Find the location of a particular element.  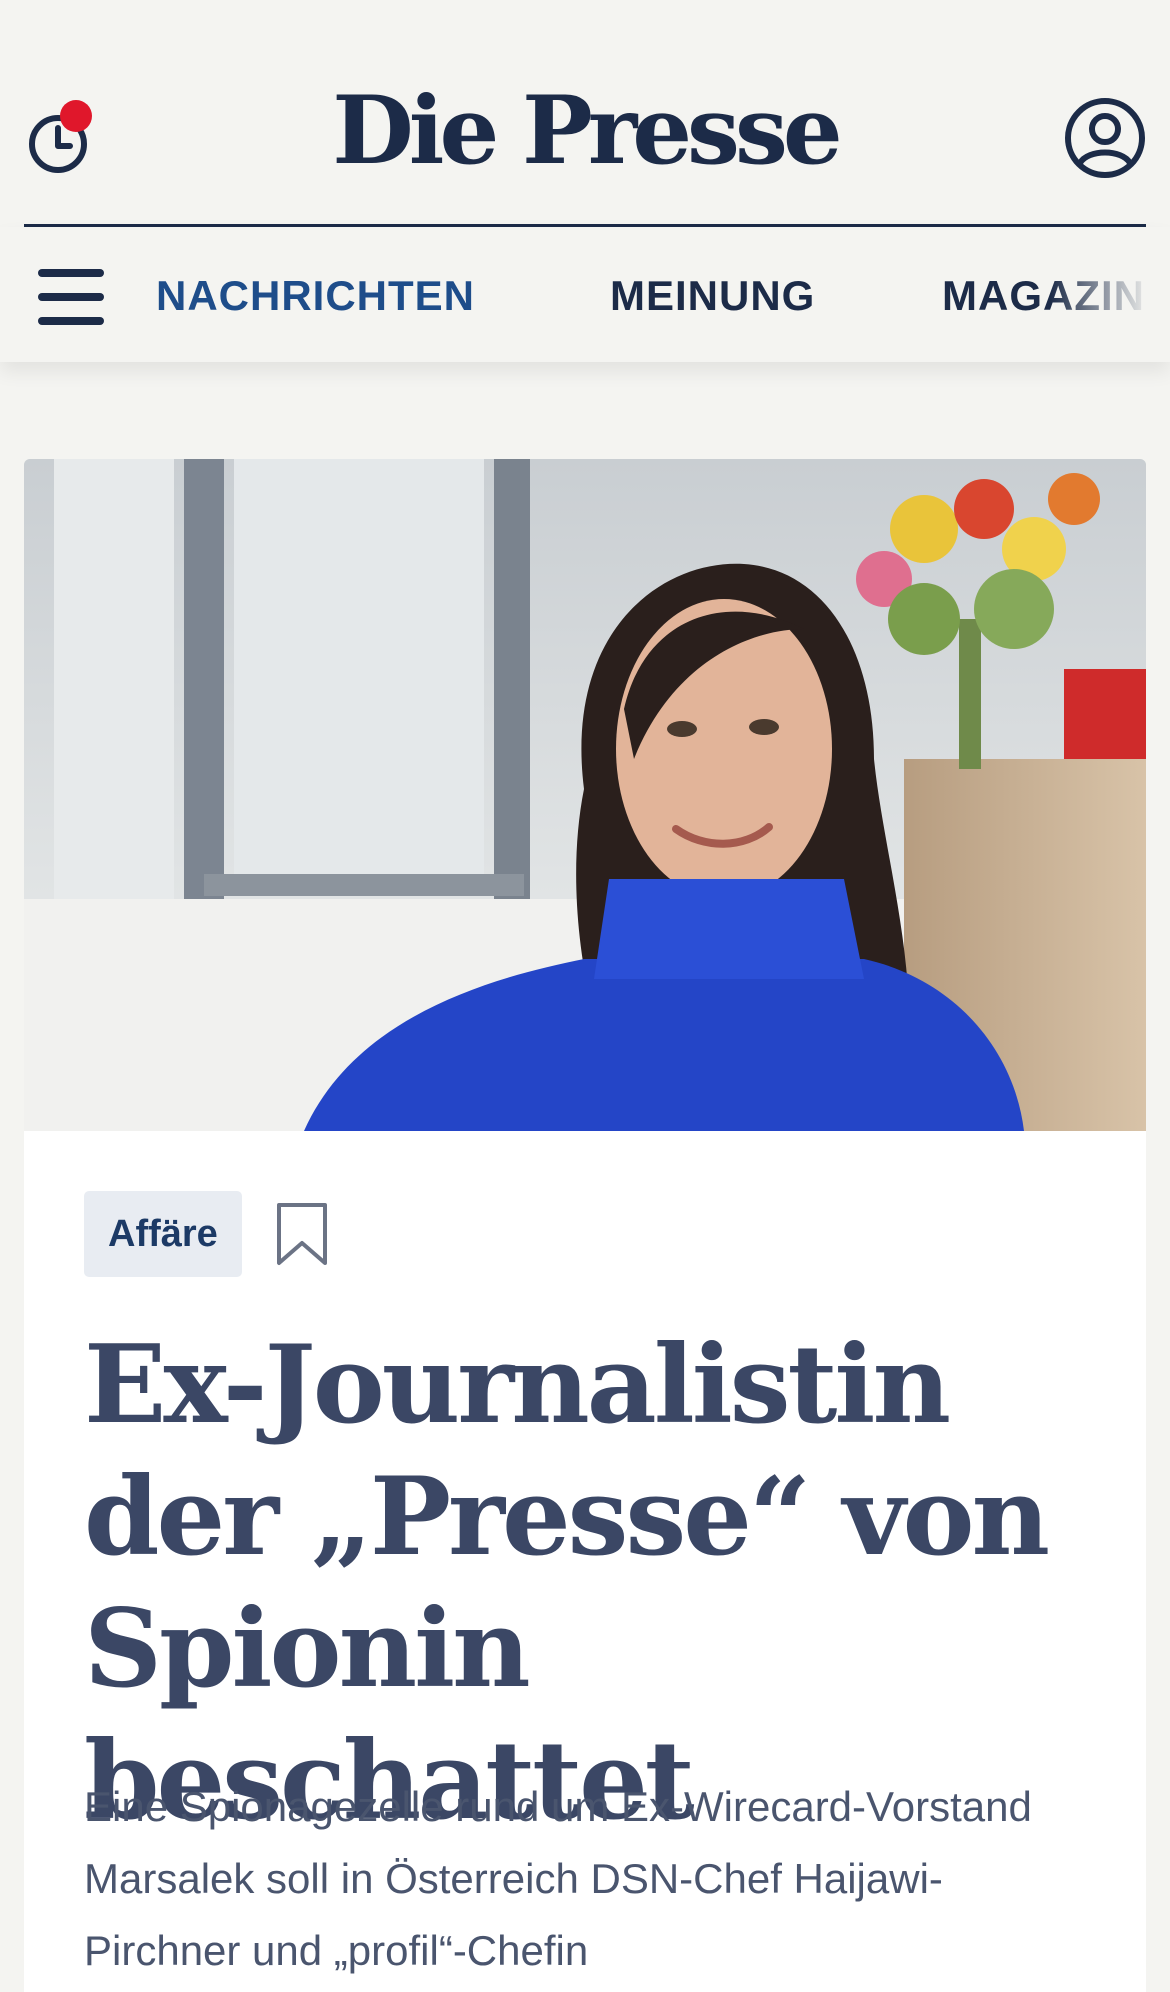

hamburger-icon is located at coordinates (71, 273).